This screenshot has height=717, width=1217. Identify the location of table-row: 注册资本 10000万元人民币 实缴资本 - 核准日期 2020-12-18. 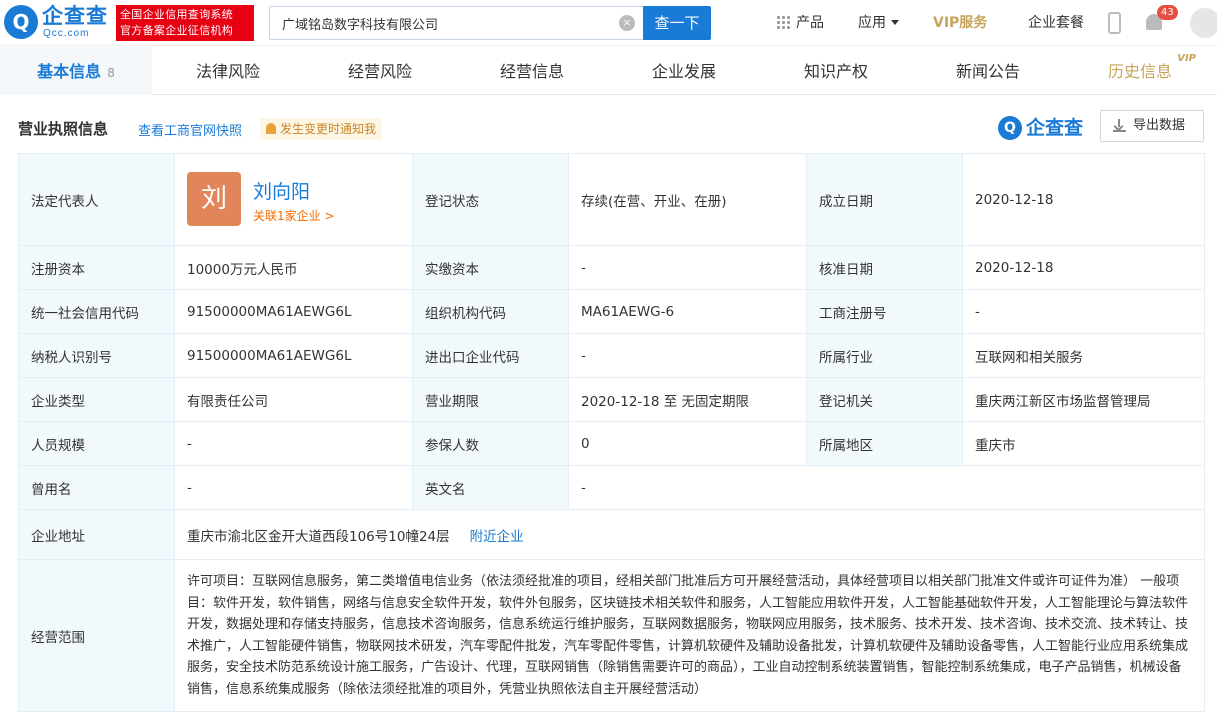
(611, 267).